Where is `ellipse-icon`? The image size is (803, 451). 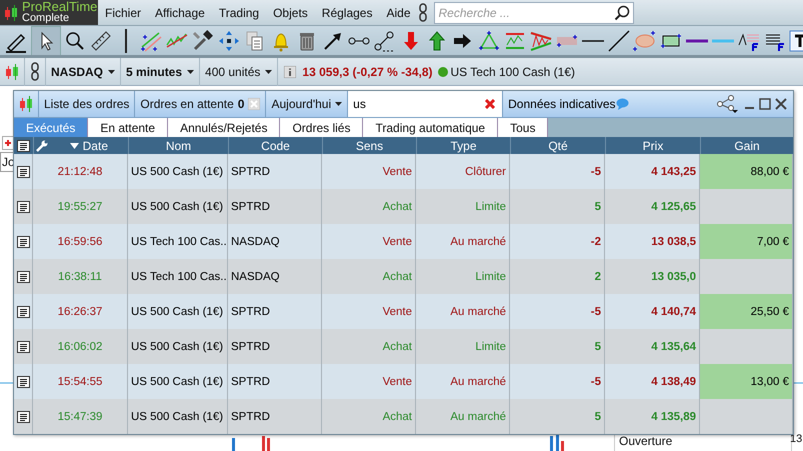 ellipse-icon is located at coordinates (645, 40).